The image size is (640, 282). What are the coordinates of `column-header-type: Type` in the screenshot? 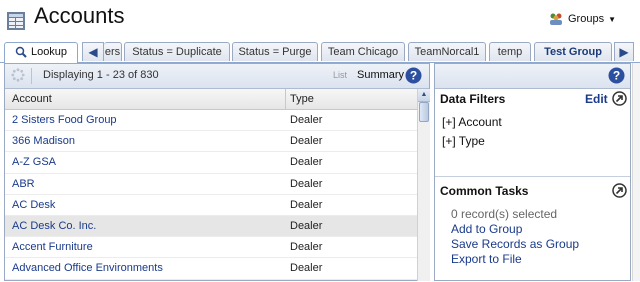 It's located at (302, 99).